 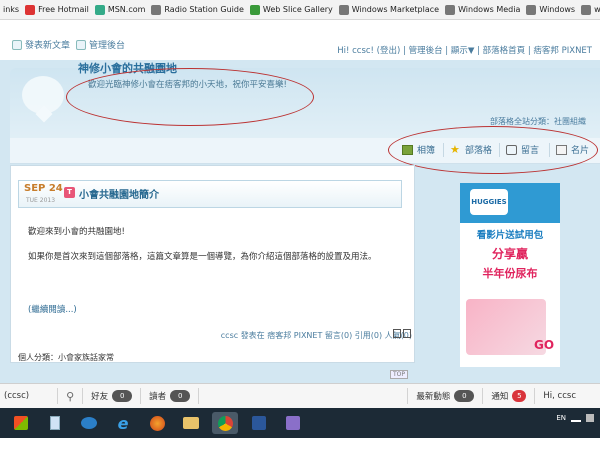 I want to click on new-post-icon, so click(x=17, y=44).